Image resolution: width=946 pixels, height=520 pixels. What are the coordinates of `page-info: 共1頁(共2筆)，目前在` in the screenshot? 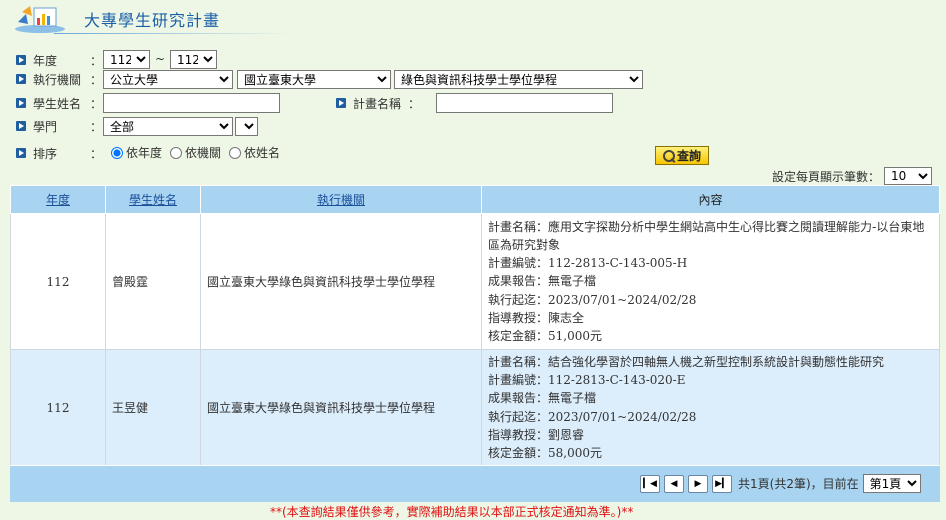 It's located at (798, 484).